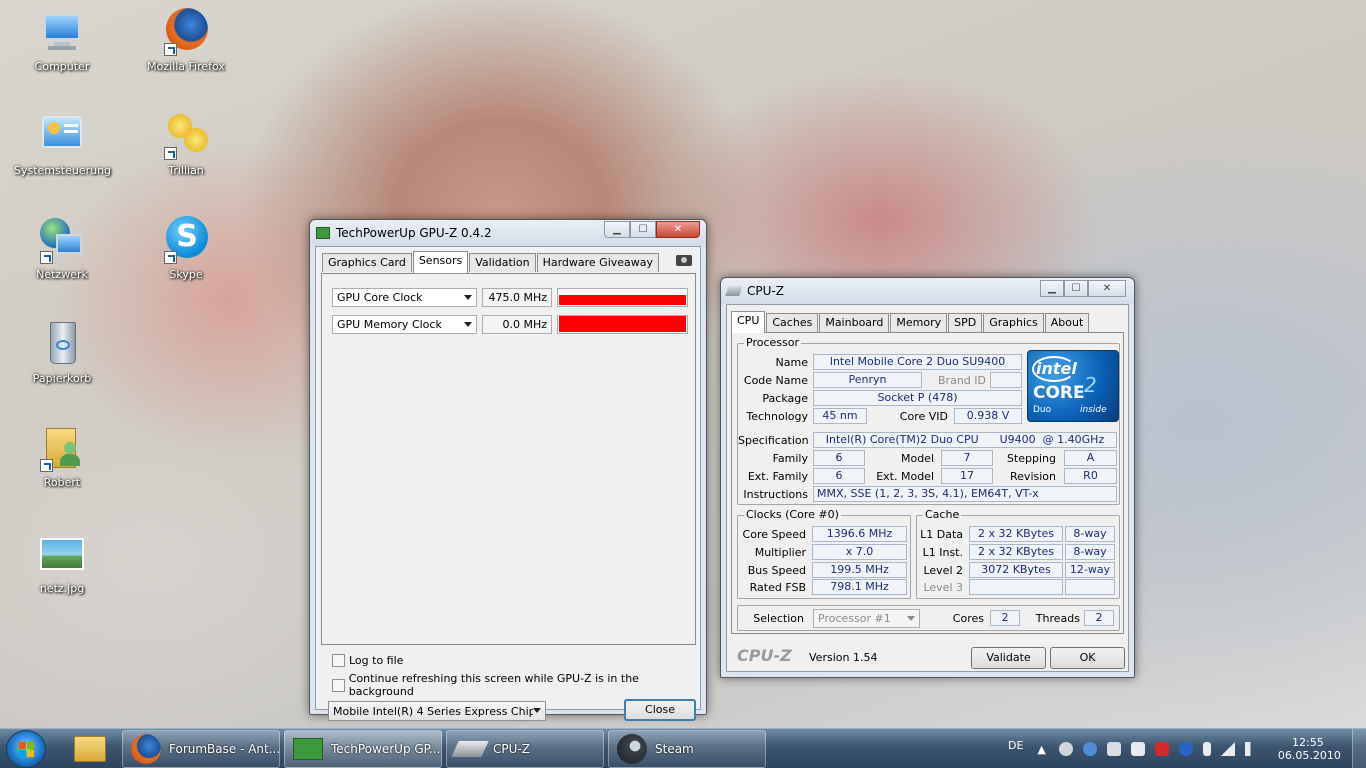 Image resolution: width=1366 pixels, height=768 pixels. Describe the element at coordinates (146, 749) in the screenshot. I see `firefox-icon` at that location.